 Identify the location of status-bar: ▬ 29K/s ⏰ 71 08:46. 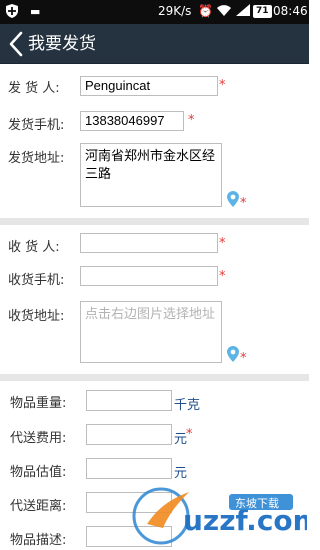
(154, 12).